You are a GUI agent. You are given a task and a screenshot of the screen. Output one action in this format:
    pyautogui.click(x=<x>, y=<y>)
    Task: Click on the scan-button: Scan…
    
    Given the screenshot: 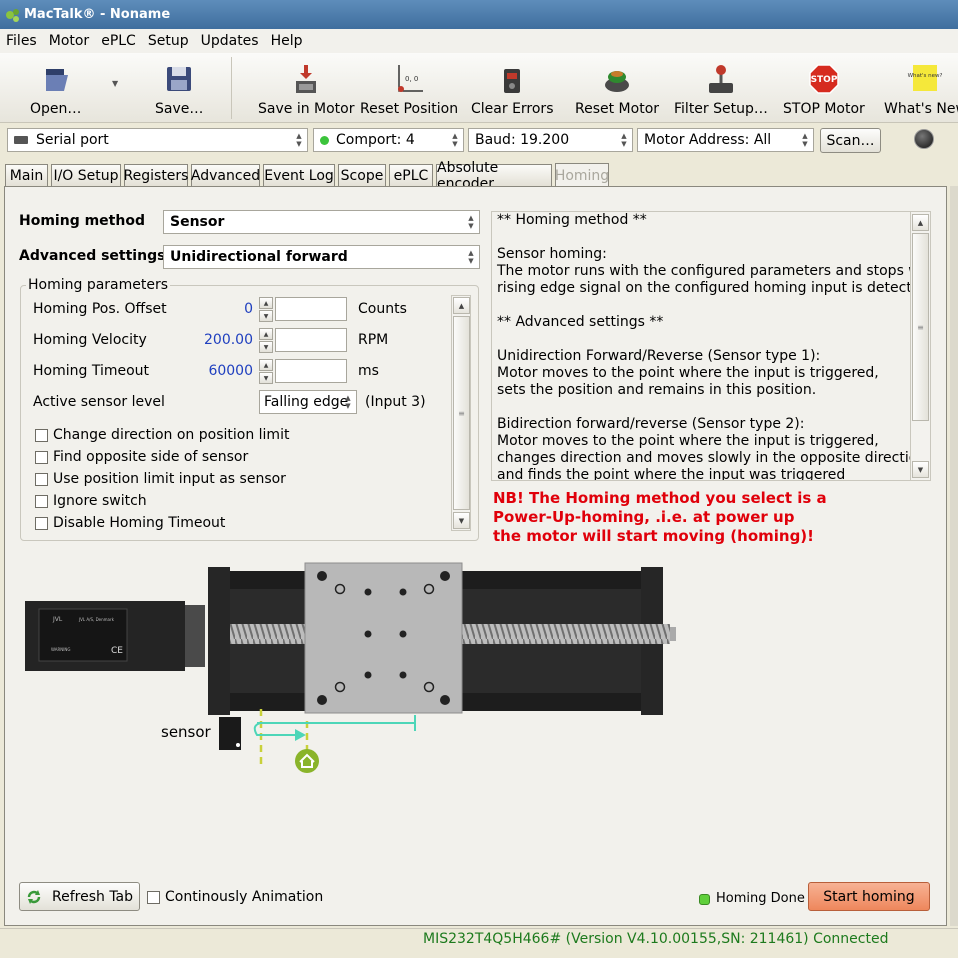 What is the action you would take?
    pyautogui.click(x=850, y=140)
    